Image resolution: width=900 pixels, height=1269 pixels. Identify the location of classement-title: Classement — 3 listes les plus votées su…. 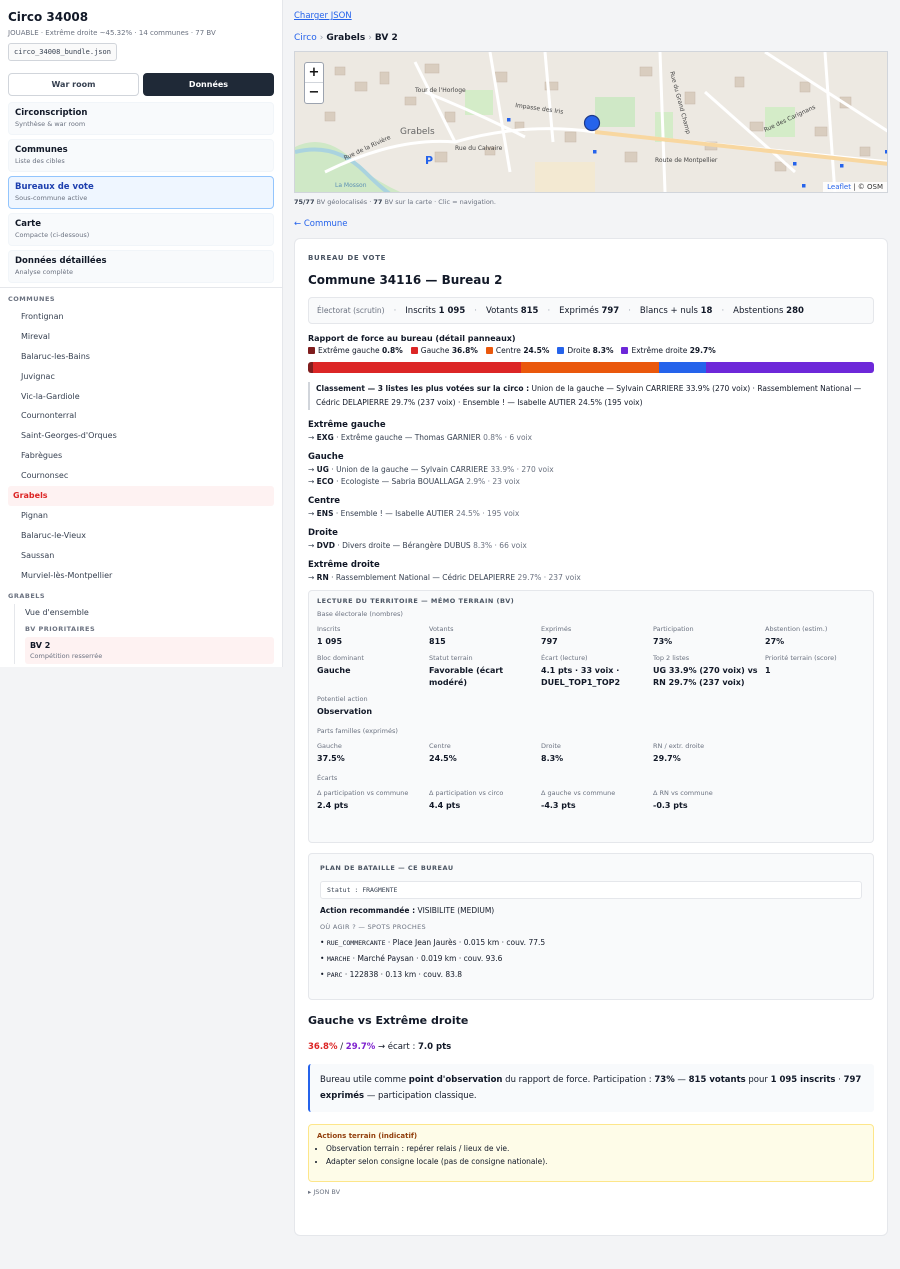
(423, 388).